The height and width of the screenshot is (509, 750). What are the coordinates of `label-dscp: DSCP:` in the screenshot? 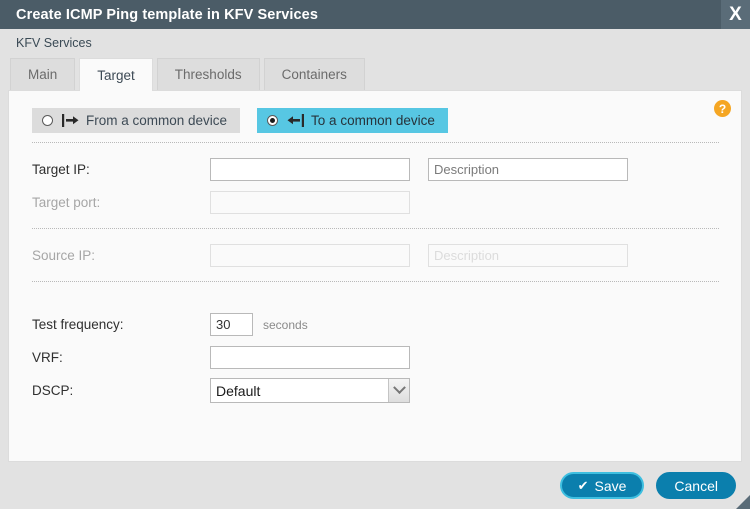 It's located at (53, 390).